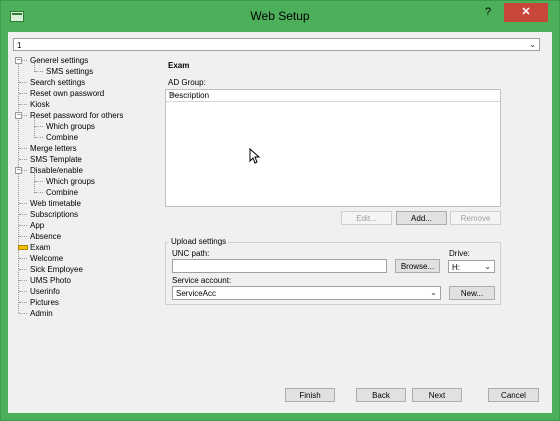 The height and width of the screenshot is (421, 560). Describe the element at coordinates (56, 170) in the screenshot. I see `tree-item: Disable/enable` at that location.